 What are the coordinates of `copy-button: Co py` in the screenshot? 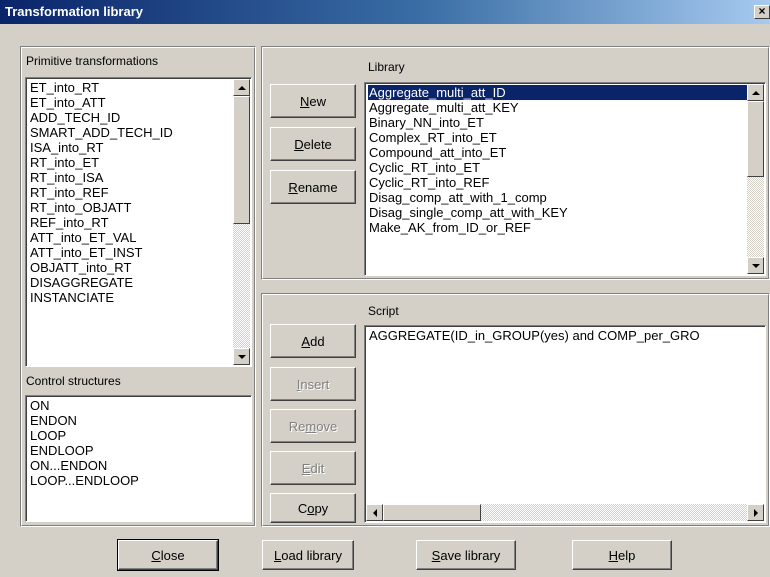 It's located at (313, 508).